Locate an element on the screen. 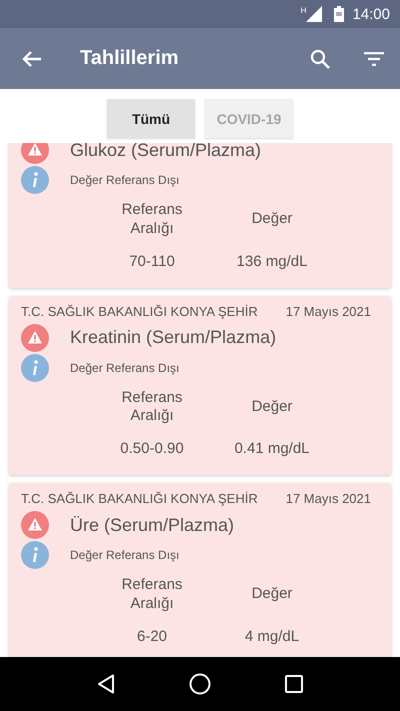  signal-icon is located at coordinates (314, 14).